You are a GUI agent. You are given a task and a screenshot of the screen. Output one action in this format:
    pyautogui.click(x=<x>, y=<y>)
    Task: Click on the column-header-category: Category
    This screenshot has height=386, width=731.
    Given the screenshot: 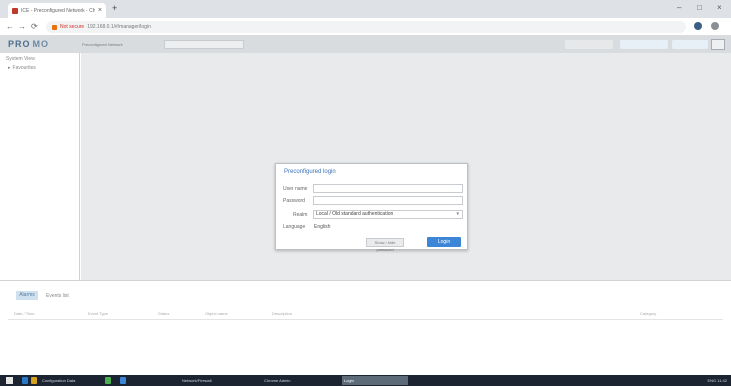 What is the action you would take?
    pyautogui.click(x=648, y=313)
    